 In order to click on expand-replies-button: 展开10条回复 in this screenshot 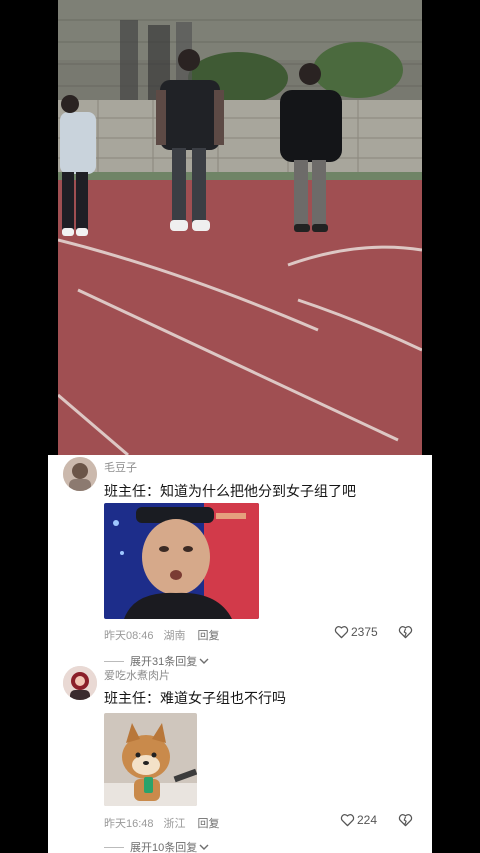, I will do `click(156, 846)`.